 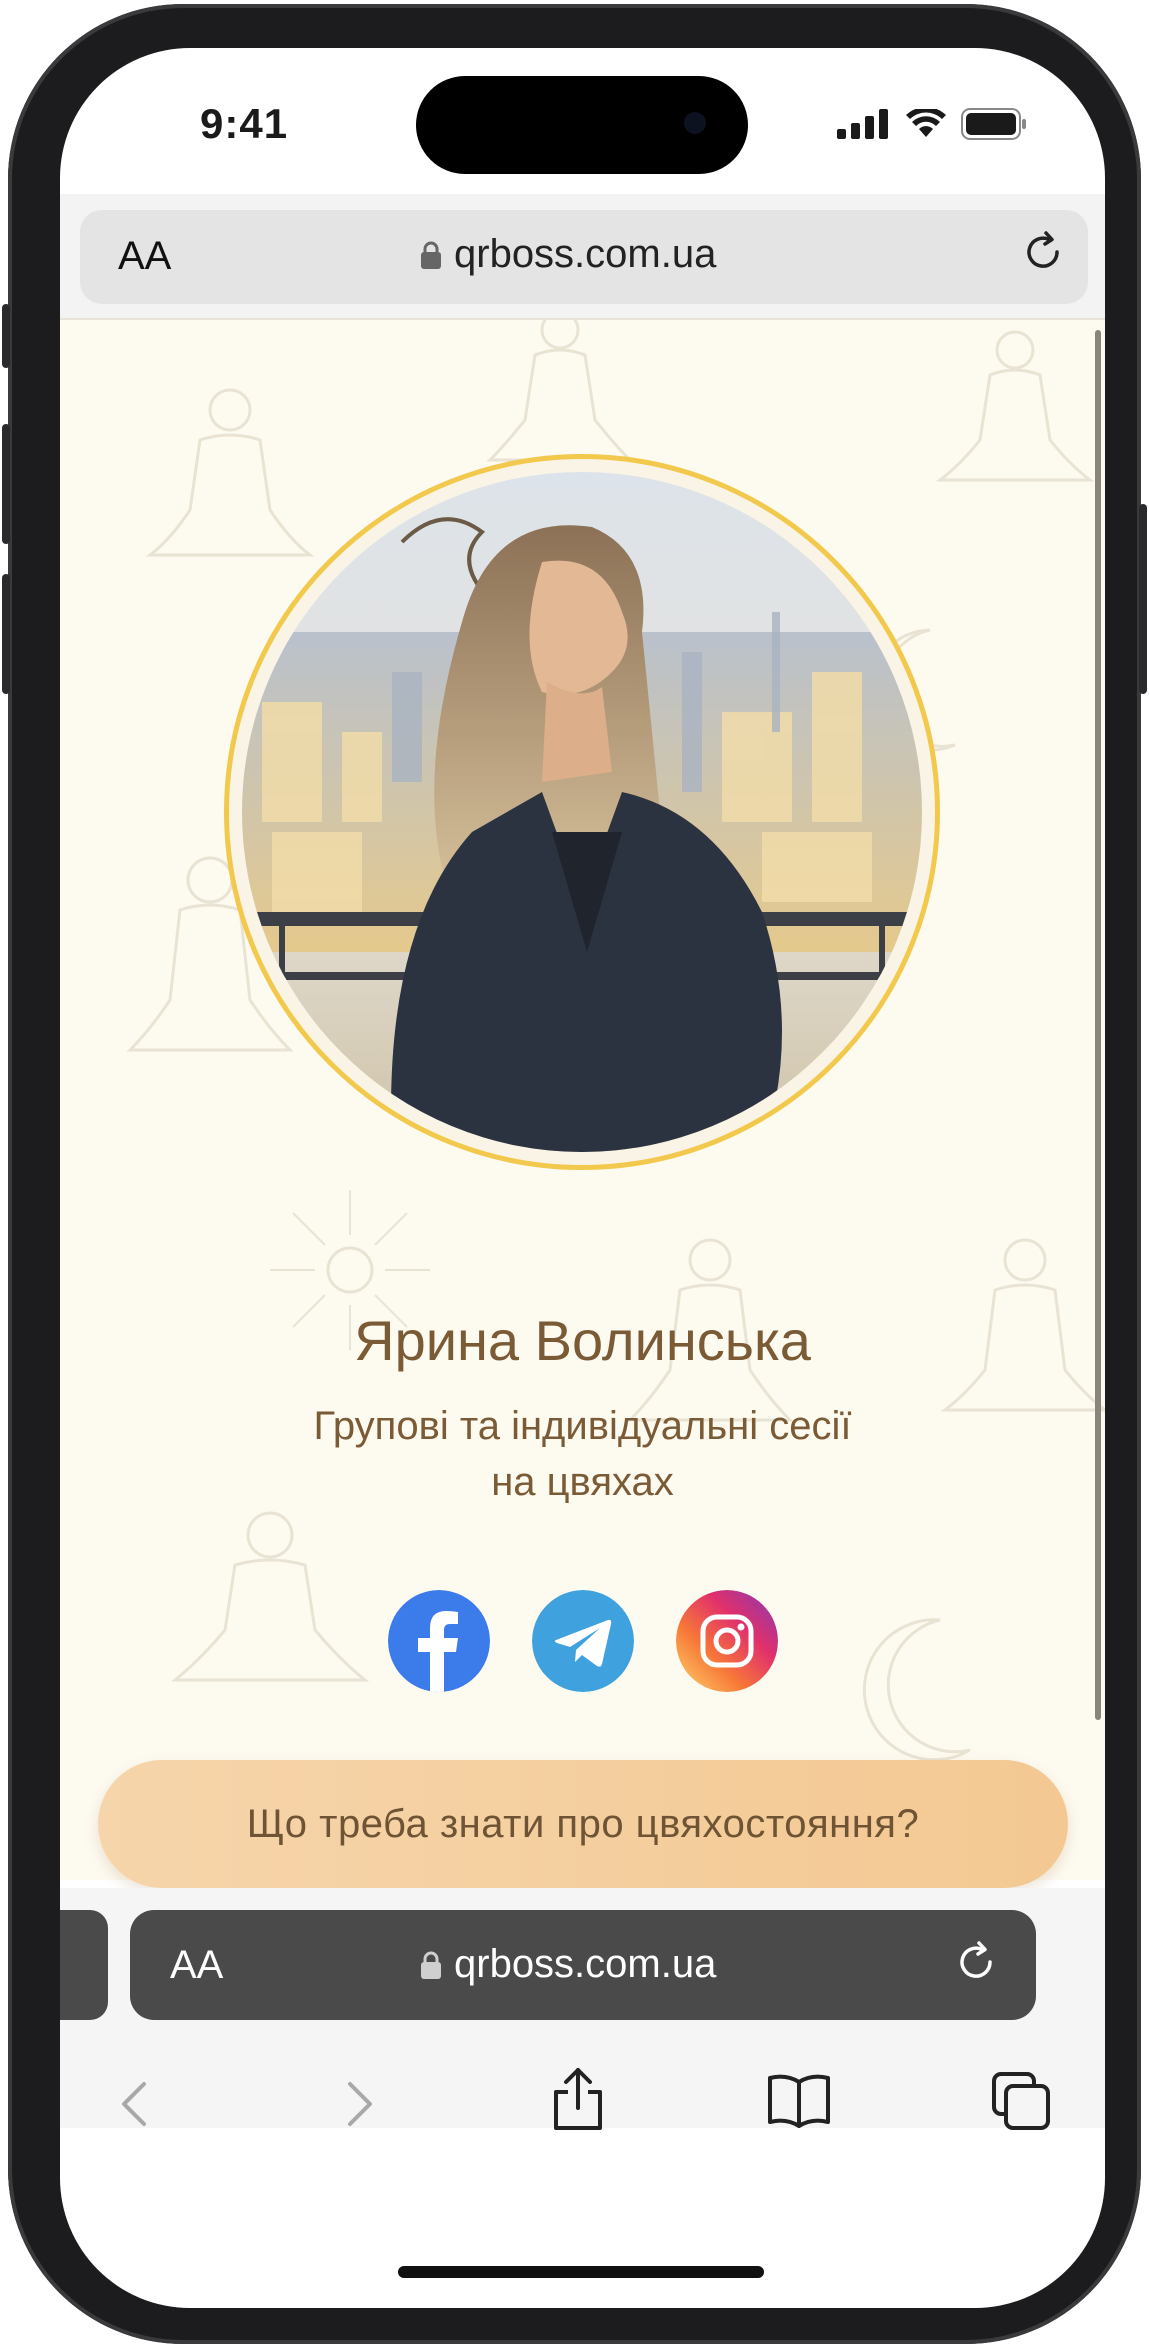 I want to click on status-icons, so click(x=932, y=124).